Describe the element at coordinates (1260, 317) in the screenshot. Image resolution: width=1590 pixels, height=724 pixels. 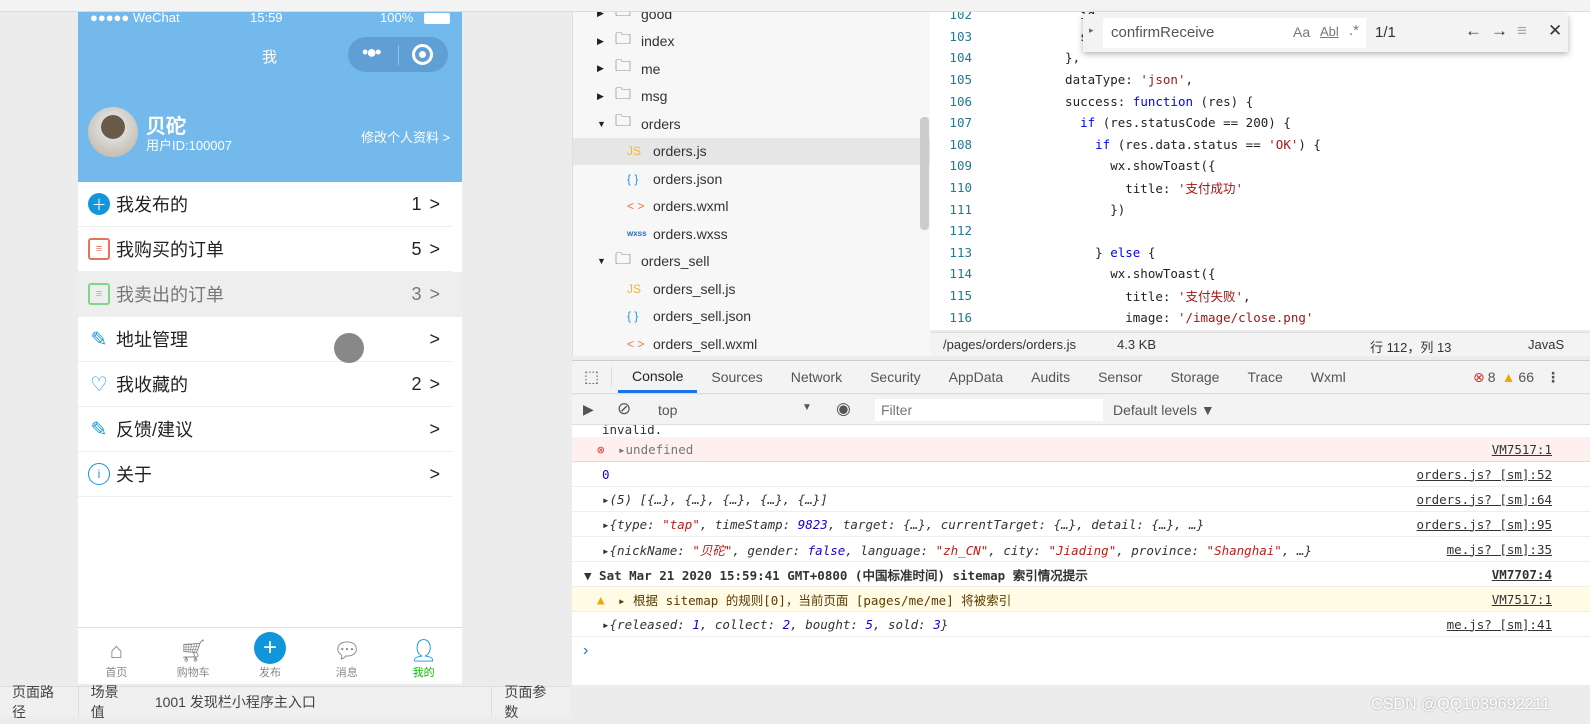
I see `code-line: 116 image: '/image/close.png'` at that location.